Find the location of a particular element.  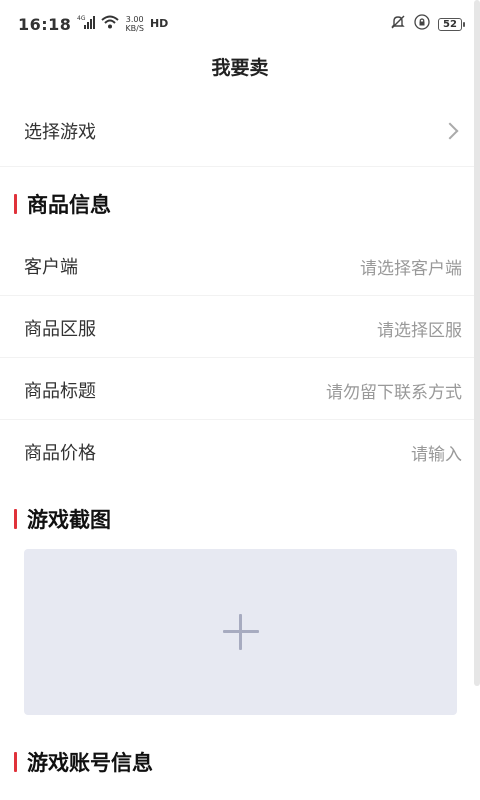

title-row: 商品标题 请勿留下联系方式 is located at coordinates (240, 390).